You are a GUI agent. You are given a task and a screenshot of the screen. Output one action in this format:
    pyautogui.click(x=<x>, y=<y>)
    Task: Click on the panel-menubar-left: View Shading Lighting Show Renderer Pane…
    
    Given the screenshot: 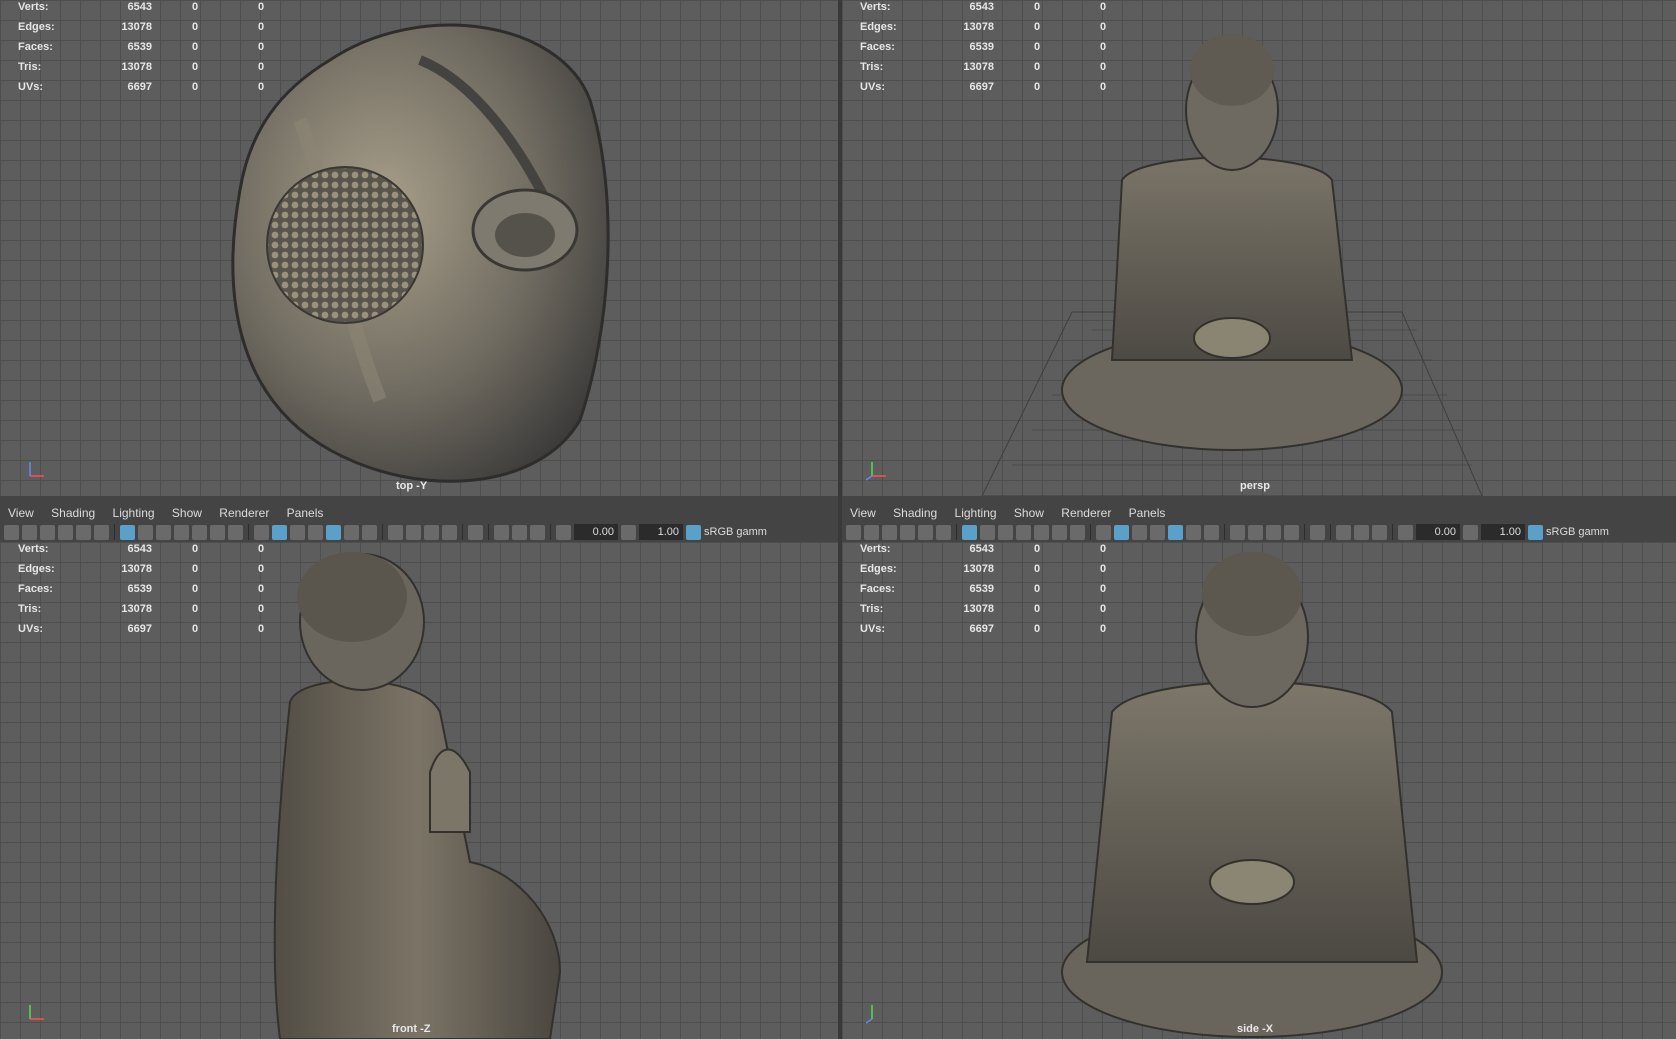 What is the action you would take?
    pyautogui.click(x=419, y=519)
    